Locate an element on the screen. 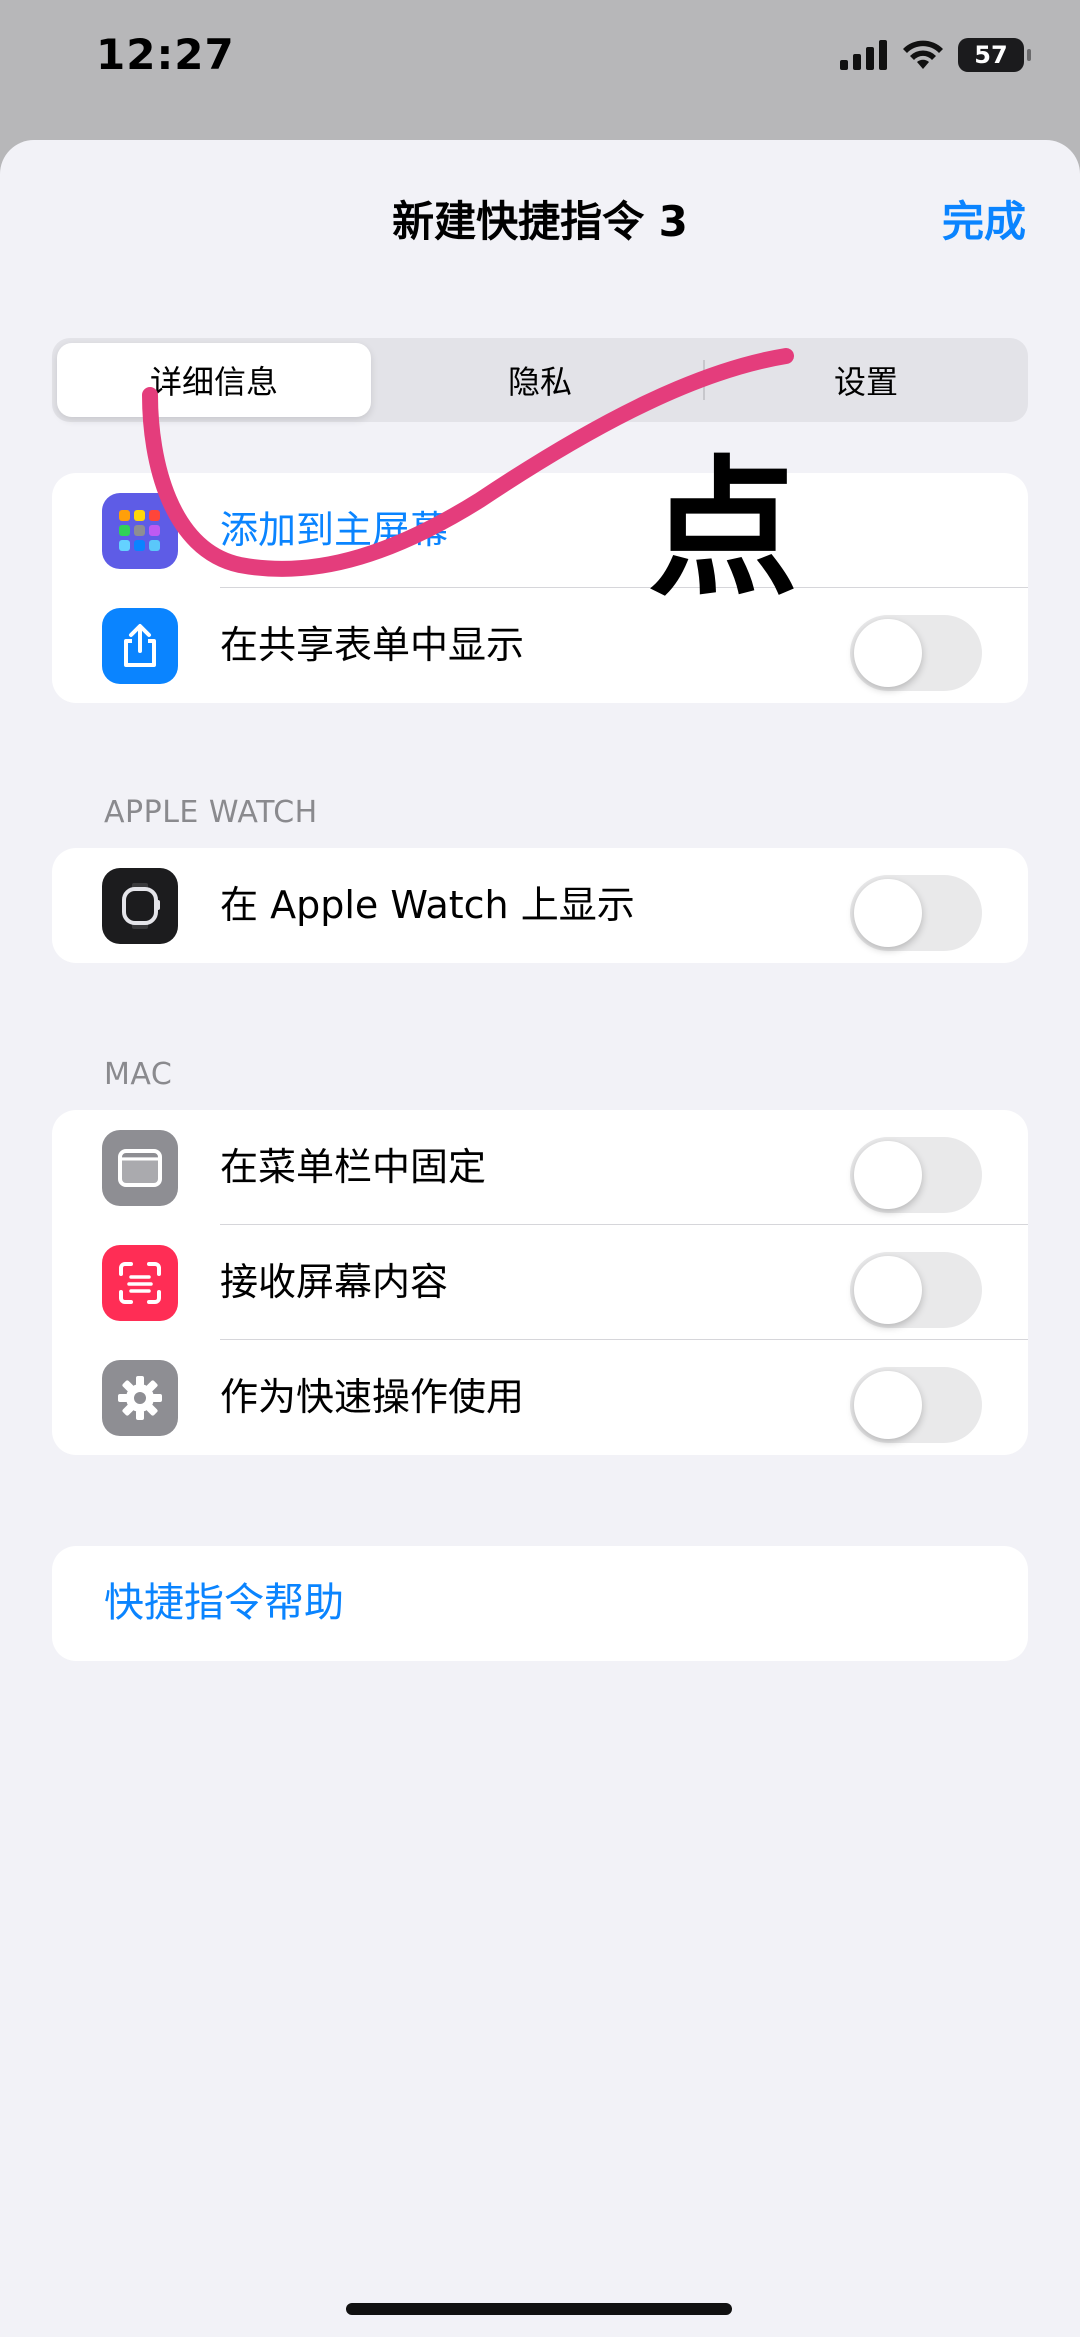 Image resolution: width=1080 pixels, height=2337 pixels. cellular-signal-icon is located at coordinates (863, 55).